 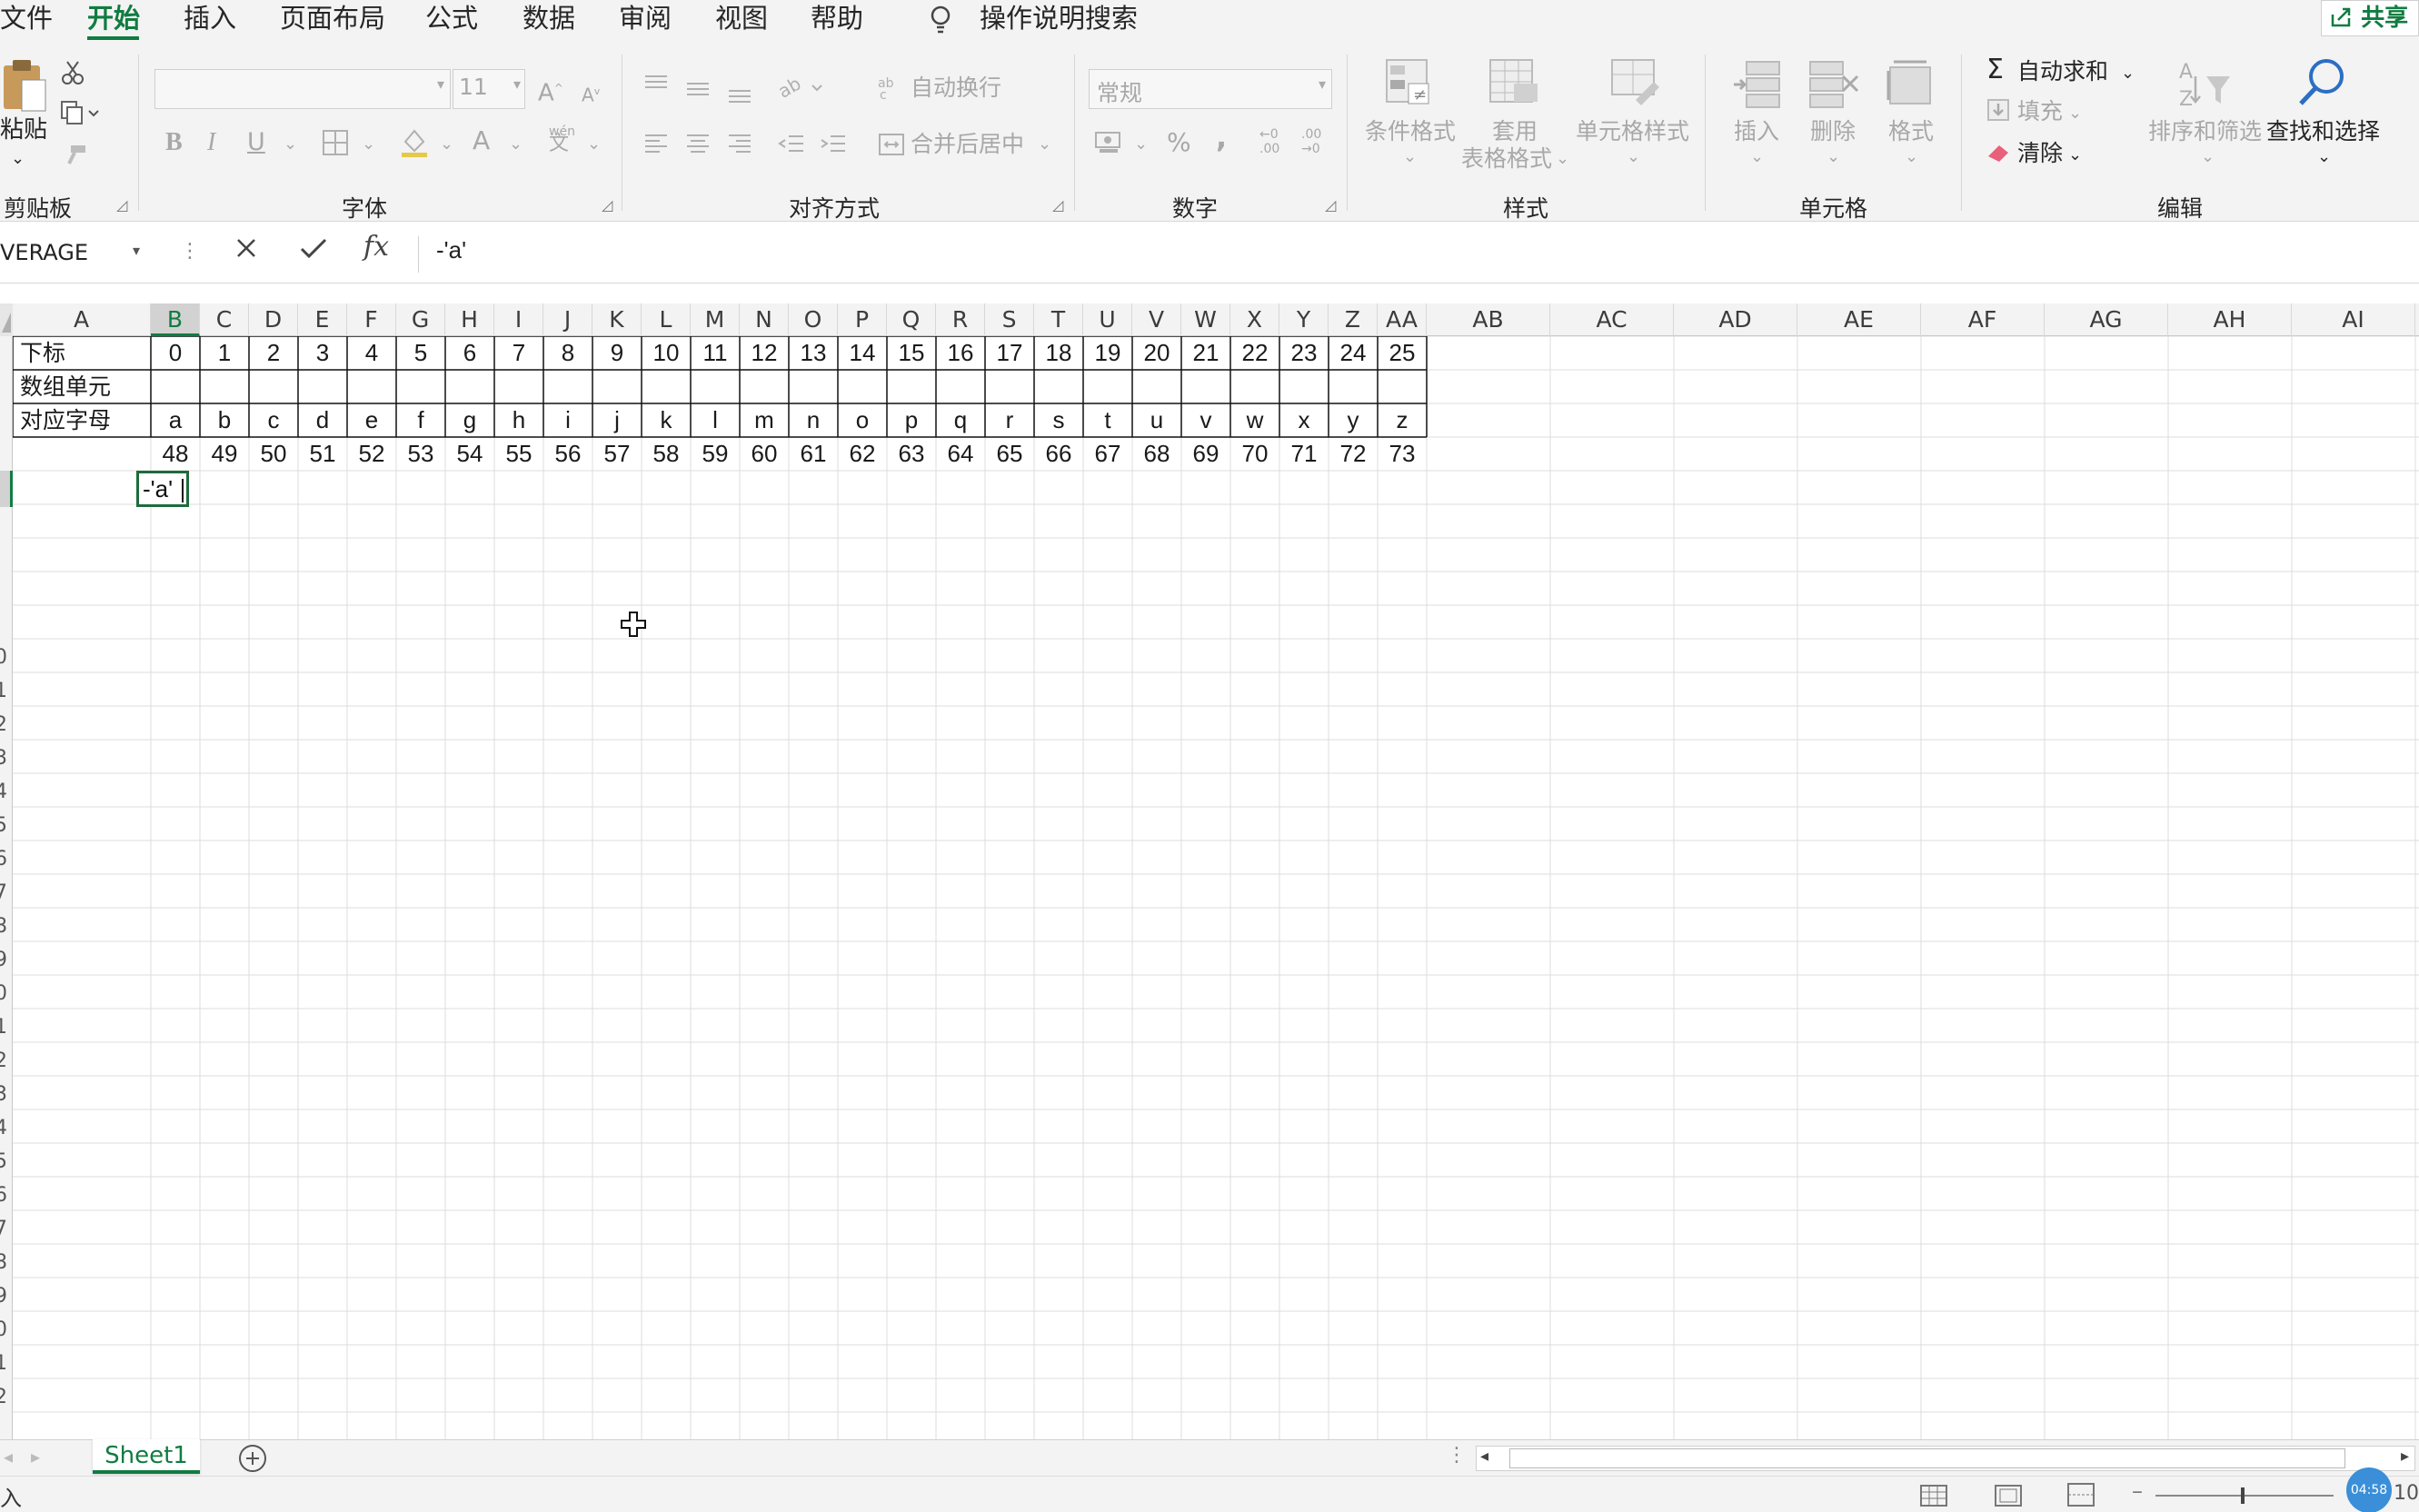 What do you see at coordinates (175, 319) in the screenshot?
I see `column-header-b: B` at bounding box center [175, 319].